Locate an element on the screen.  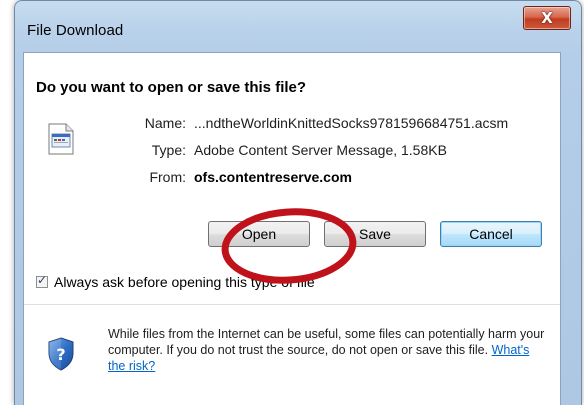
shield-question-icon: ? is located at coordinates (61, 354).